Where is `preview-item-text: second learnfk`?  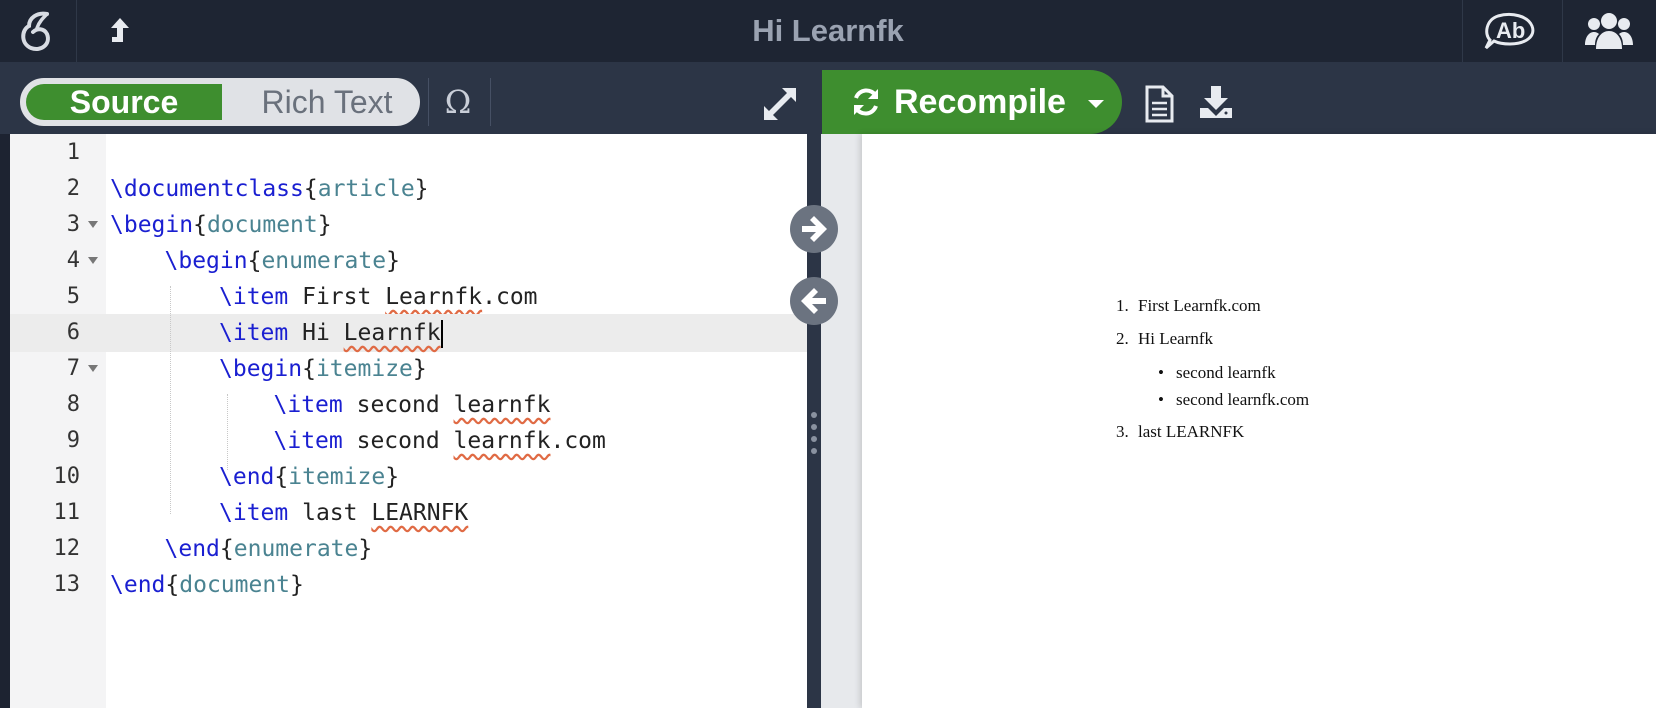
preview-item-text: second learnfk is located at coordinates (1226, 372).